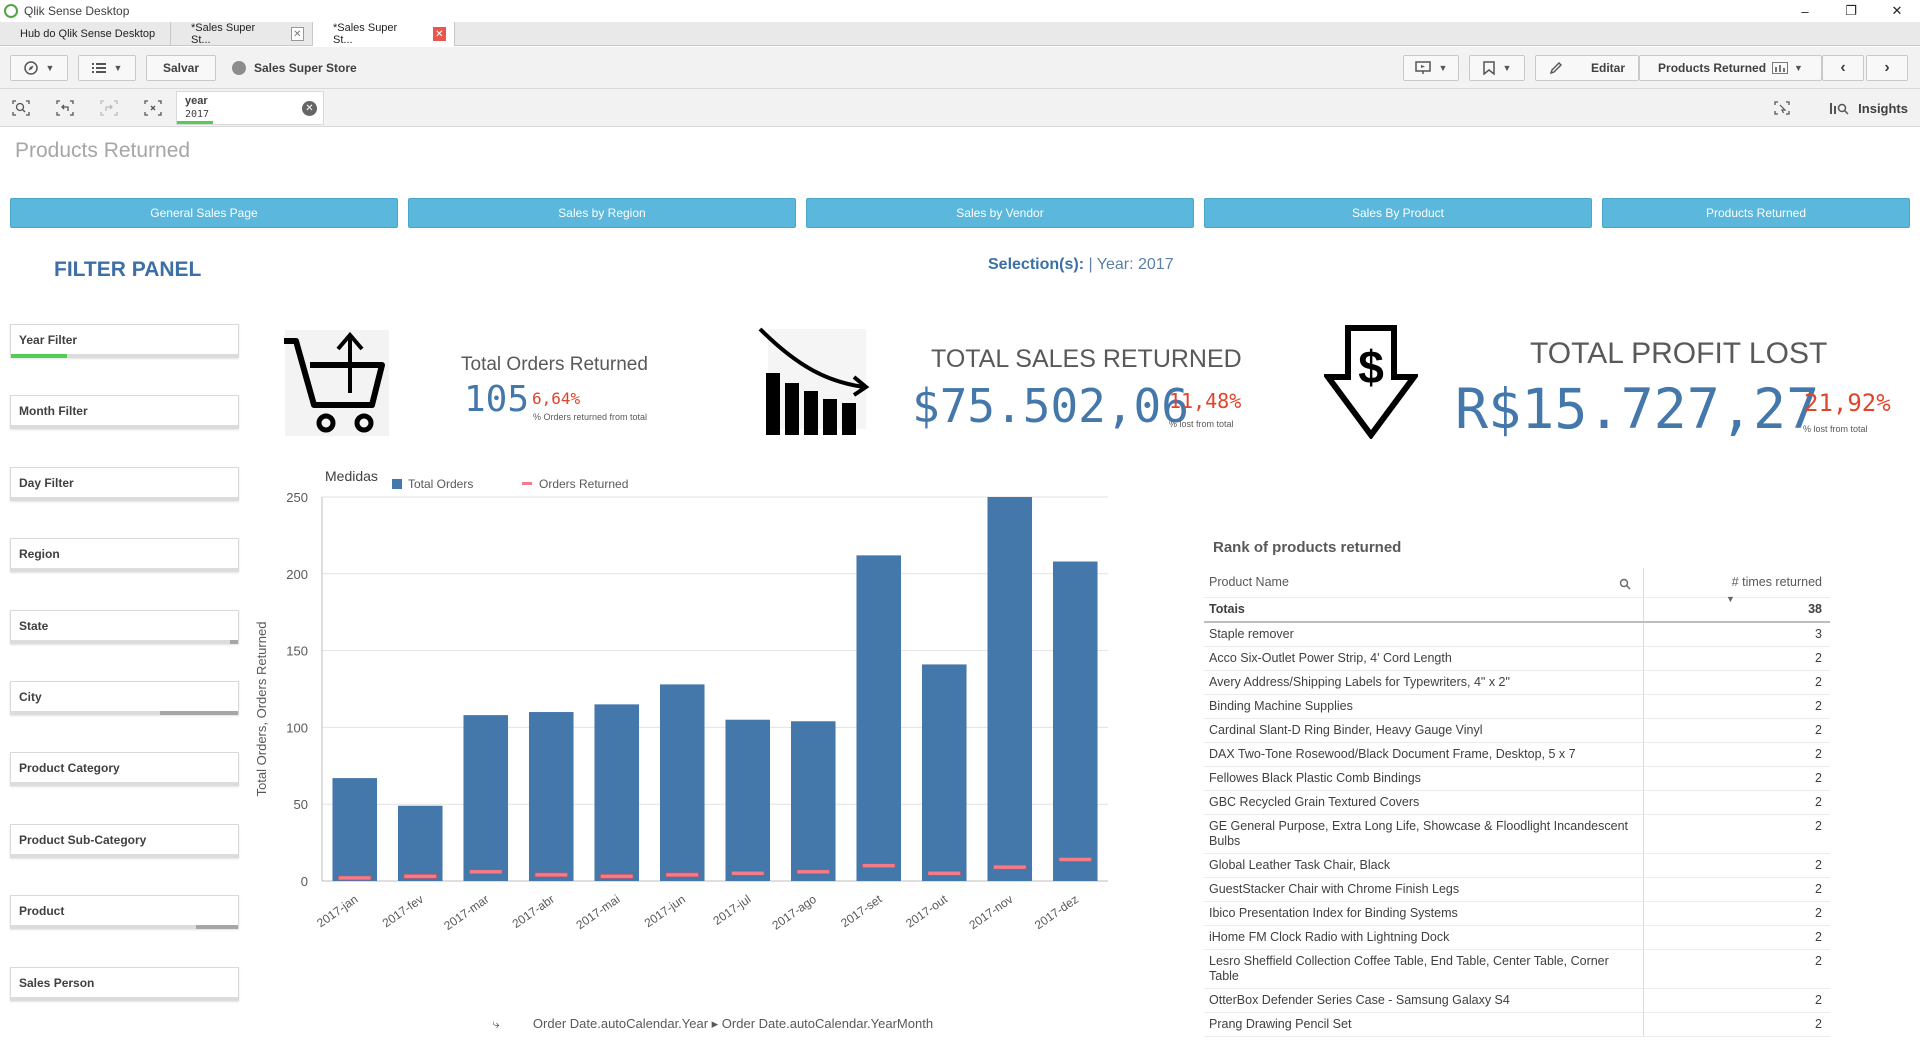 The width and height of the screenshot is (1920, 1042). I want to click on kpi-profit-pct: 21,92%, so click(1847, 403).